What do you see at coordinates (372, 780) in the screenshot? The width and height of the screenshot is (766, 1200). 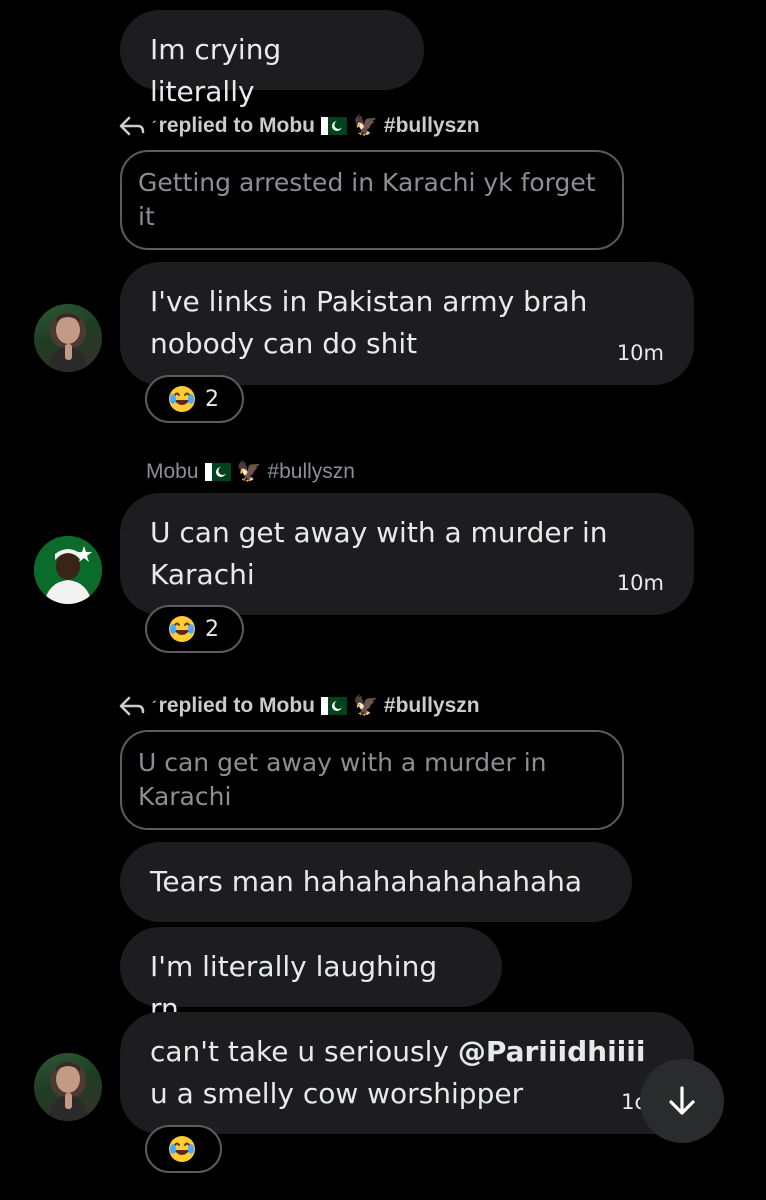 I see `quoted-message: U can get away with a murder in Karachi` at bounding box center [372, 780].